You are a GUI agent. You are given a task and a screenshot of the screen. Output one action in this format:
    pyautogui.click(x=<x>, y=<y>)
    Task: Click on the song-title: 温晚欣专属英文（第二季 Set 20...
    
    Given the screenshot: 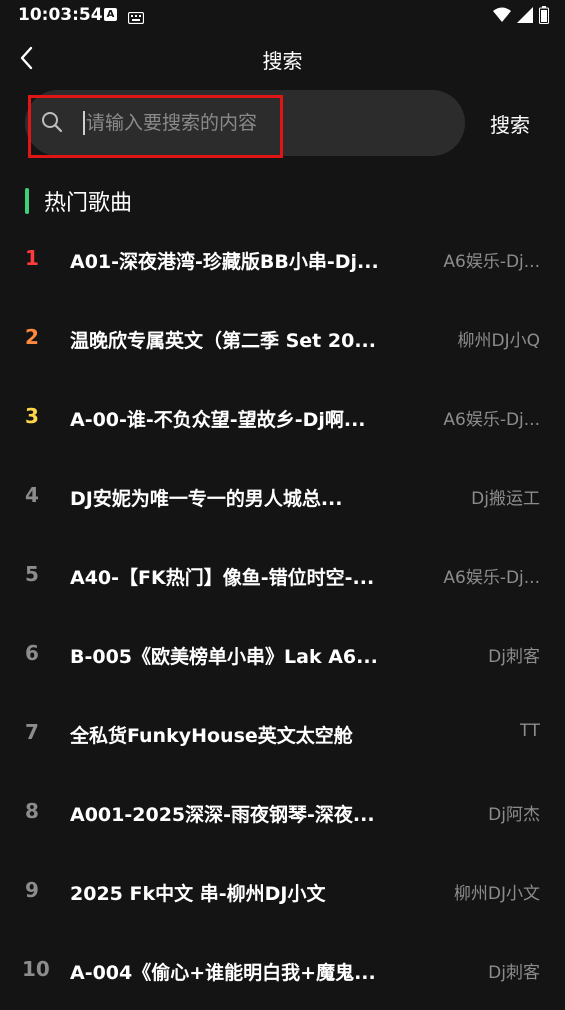 What is the action you would take?
    pyautogui.click(x=223, y=341)
    